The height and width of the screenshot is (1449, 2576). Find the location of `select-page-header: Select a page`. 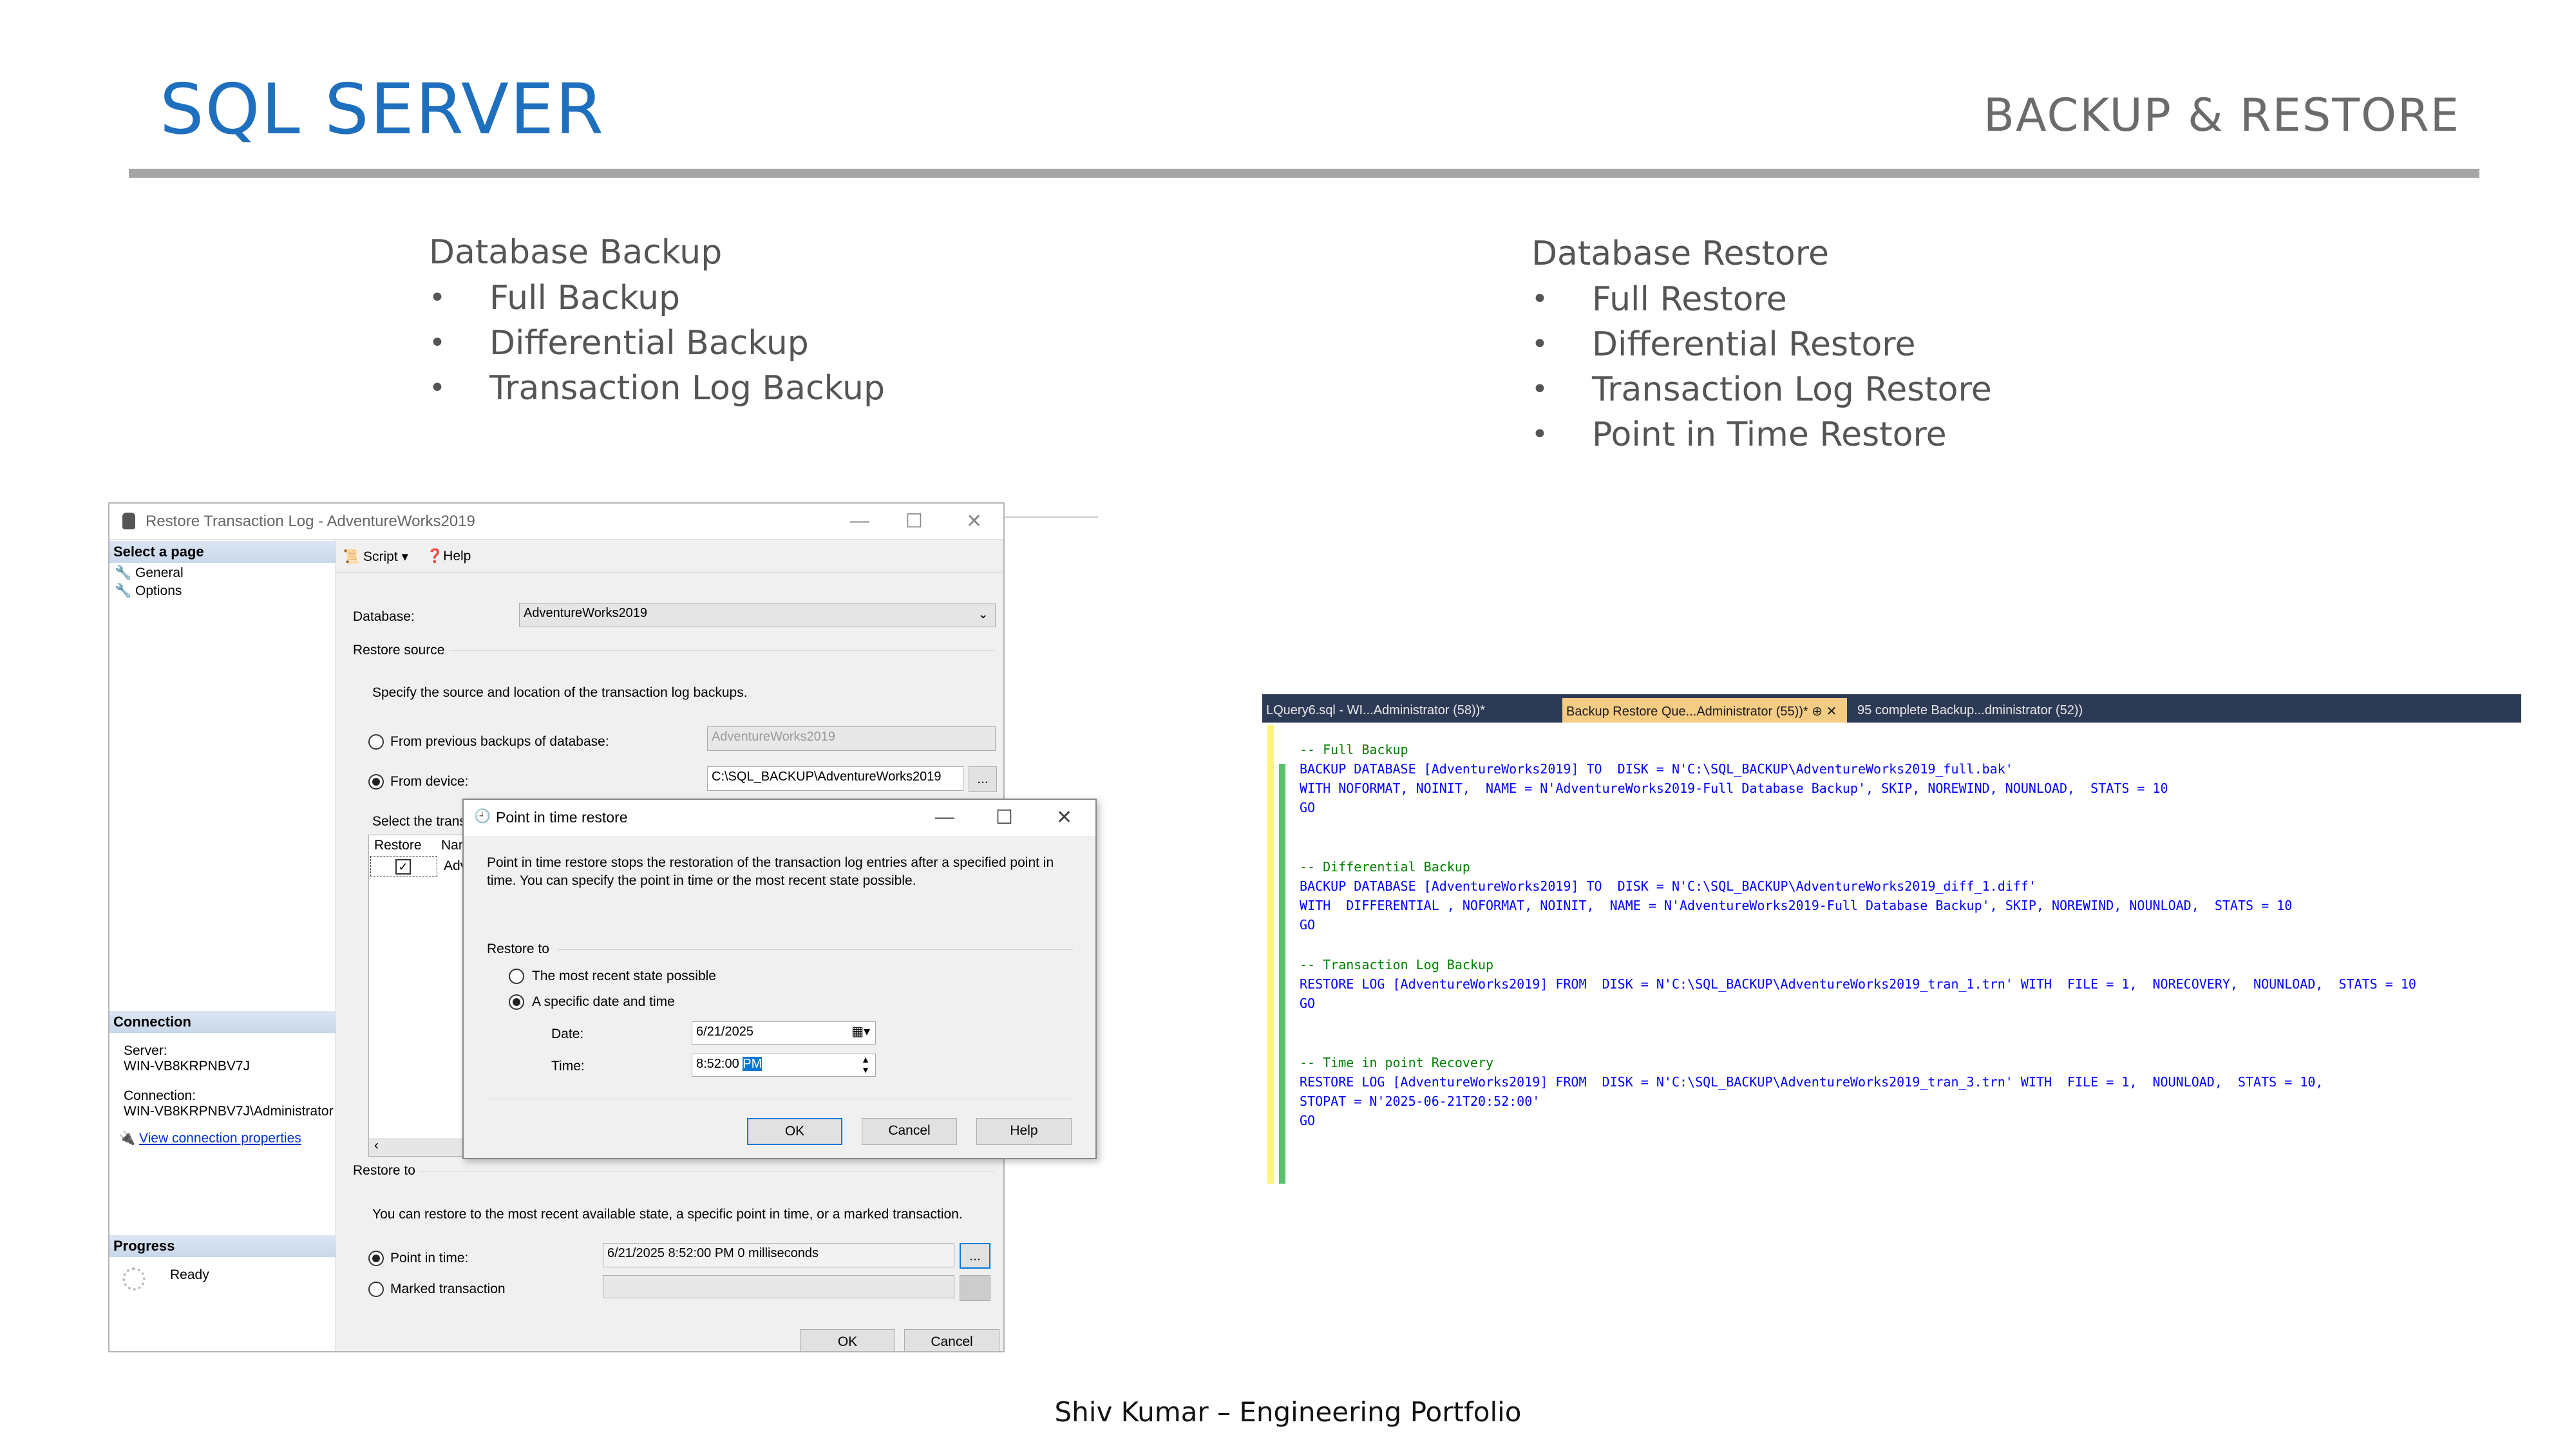

select-page-header: Select a page is located at coordinates (223, 552).